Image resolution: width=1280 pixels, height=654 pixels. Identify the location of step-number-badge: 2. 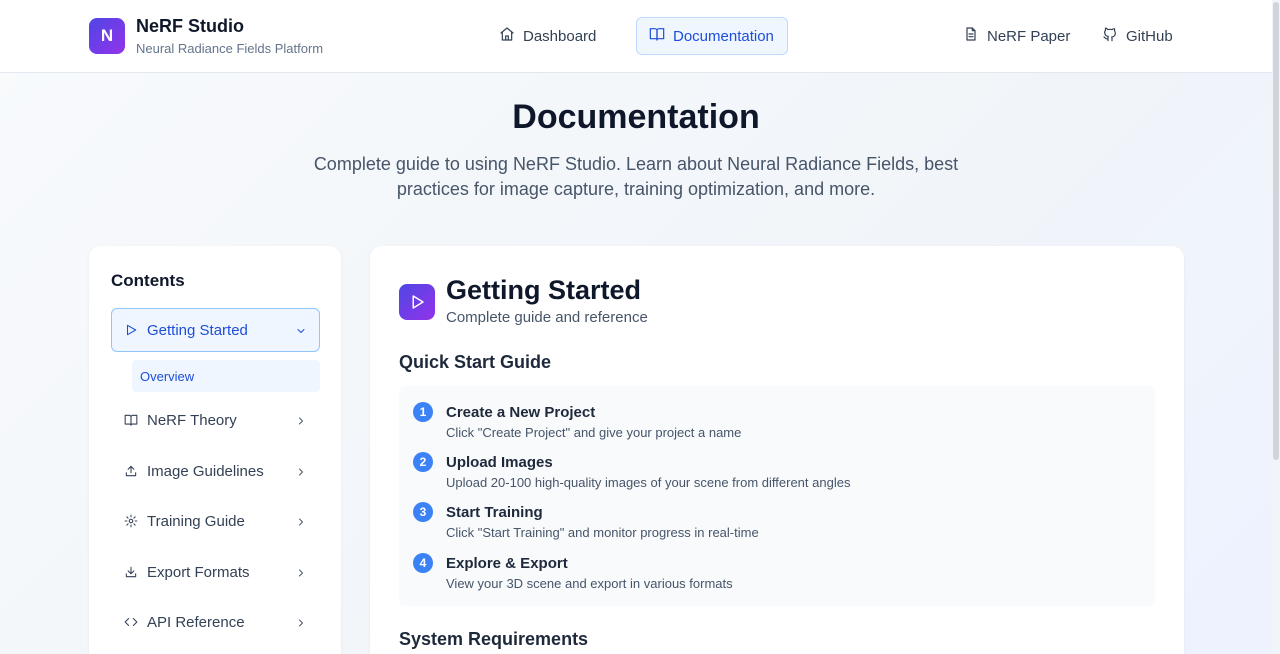
(423, 462).